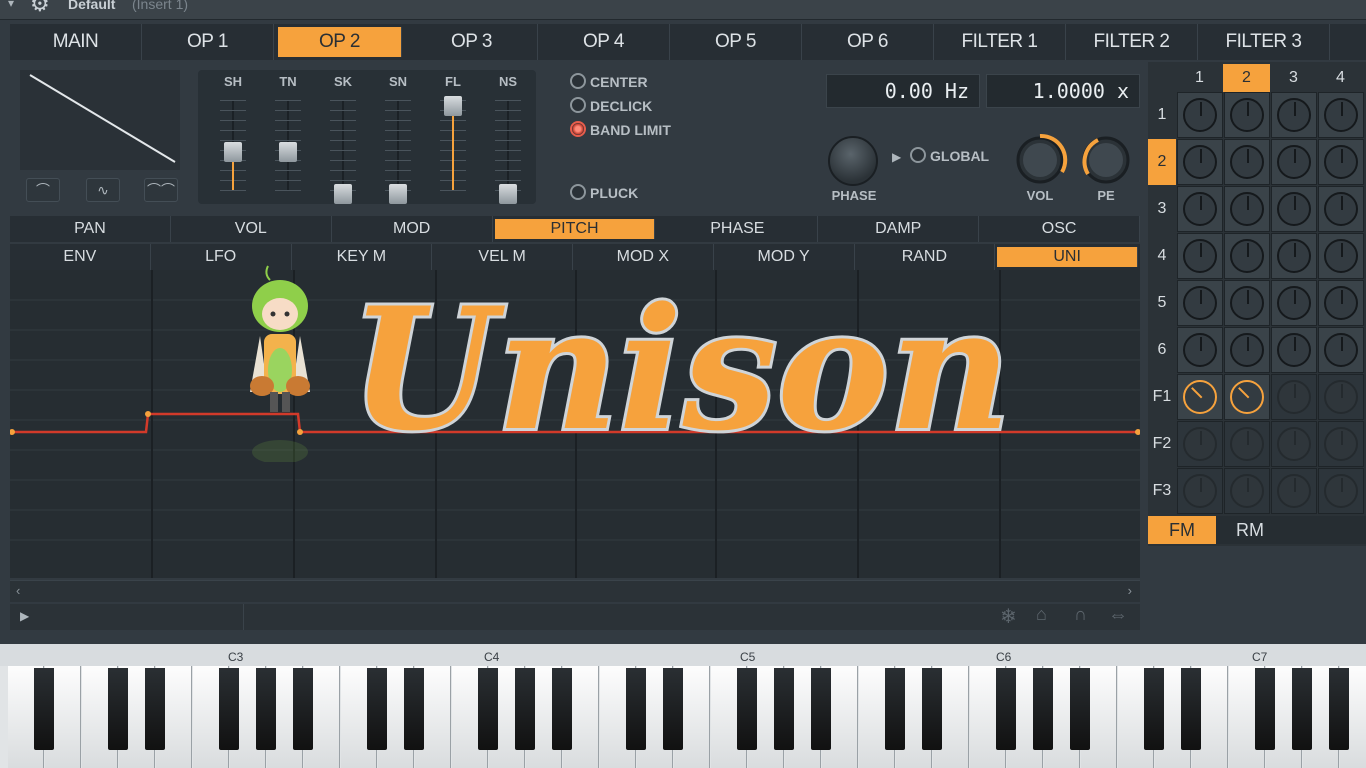  What do you see at coordinates (343, 137) in the screenshot?
I see `fader-sk: SK` at bounding box center [343, 137].